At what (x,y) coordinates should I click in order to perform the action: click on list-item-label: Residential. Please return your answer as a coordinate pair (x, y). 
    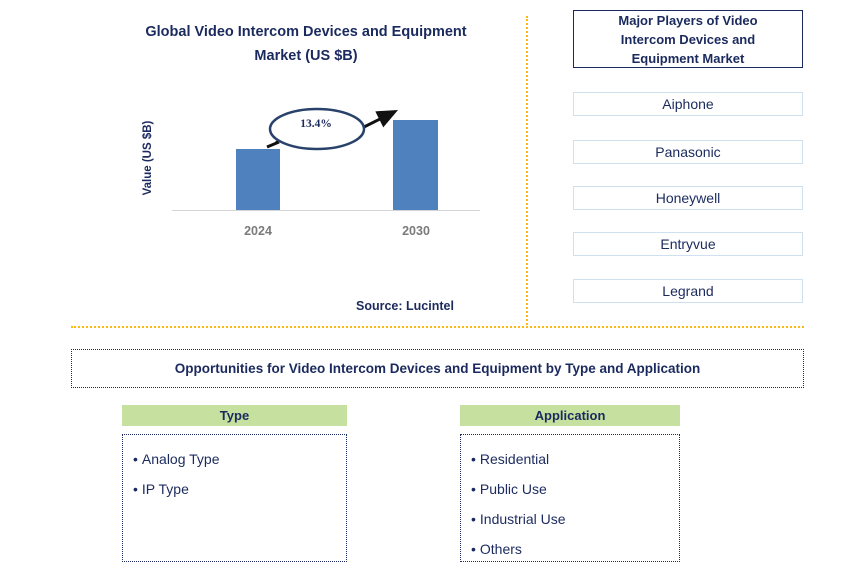
    Looking at the image, I should click on (514, 459).